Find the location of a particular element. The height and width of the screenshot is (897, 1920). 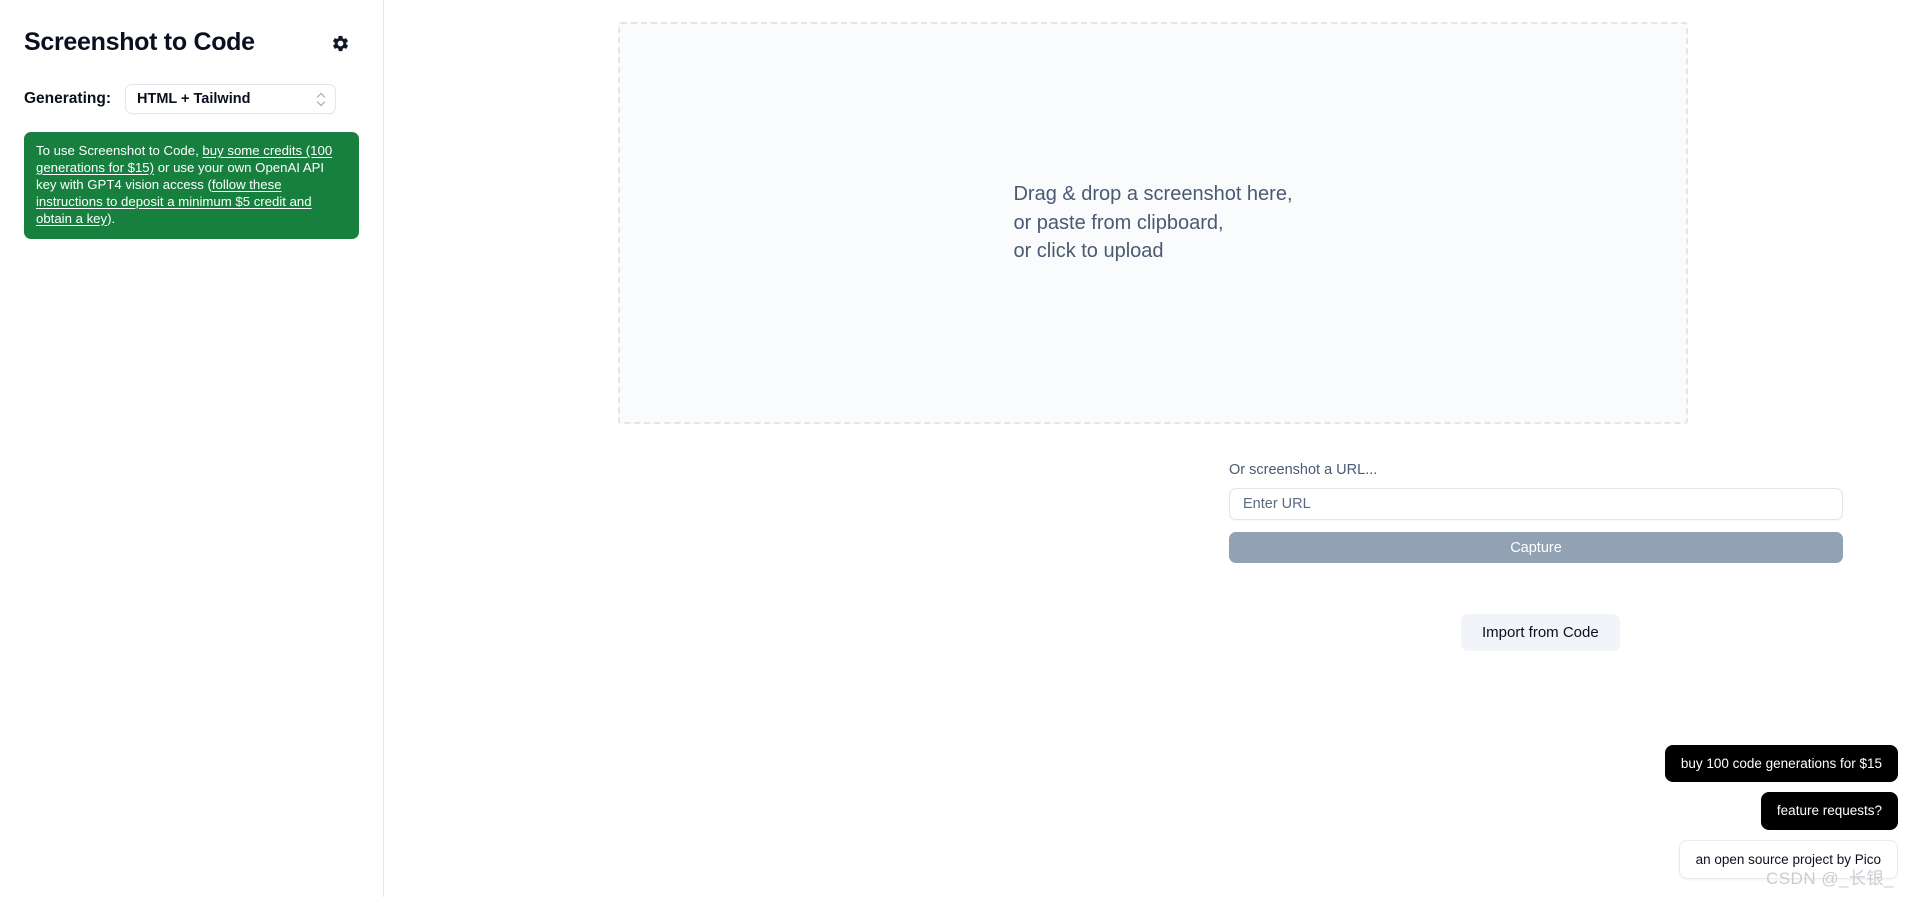

gear-icon is located at coordinates (340, 43).